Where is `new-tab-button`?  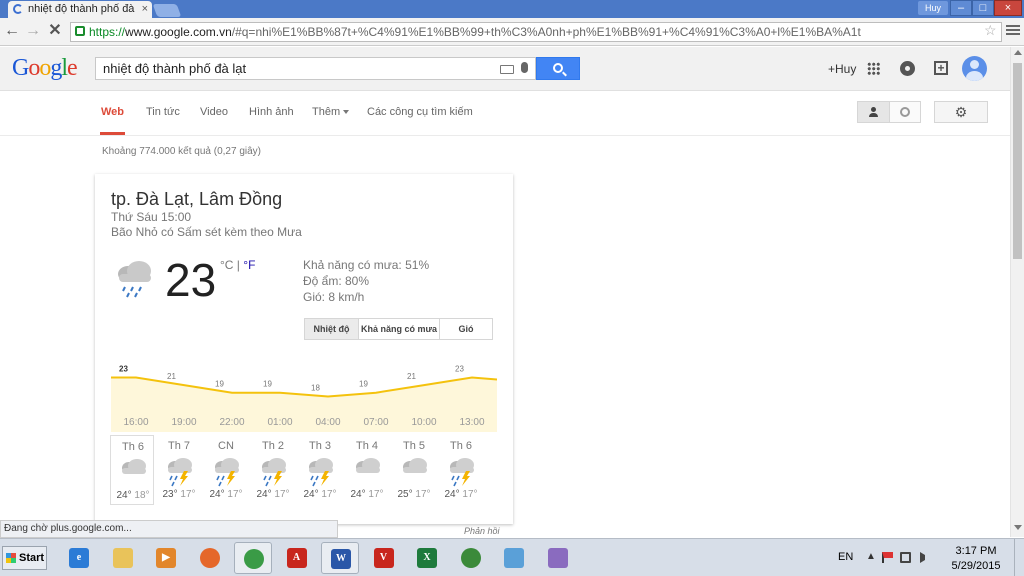
new-tab-button is located at coordinates (167, 10).